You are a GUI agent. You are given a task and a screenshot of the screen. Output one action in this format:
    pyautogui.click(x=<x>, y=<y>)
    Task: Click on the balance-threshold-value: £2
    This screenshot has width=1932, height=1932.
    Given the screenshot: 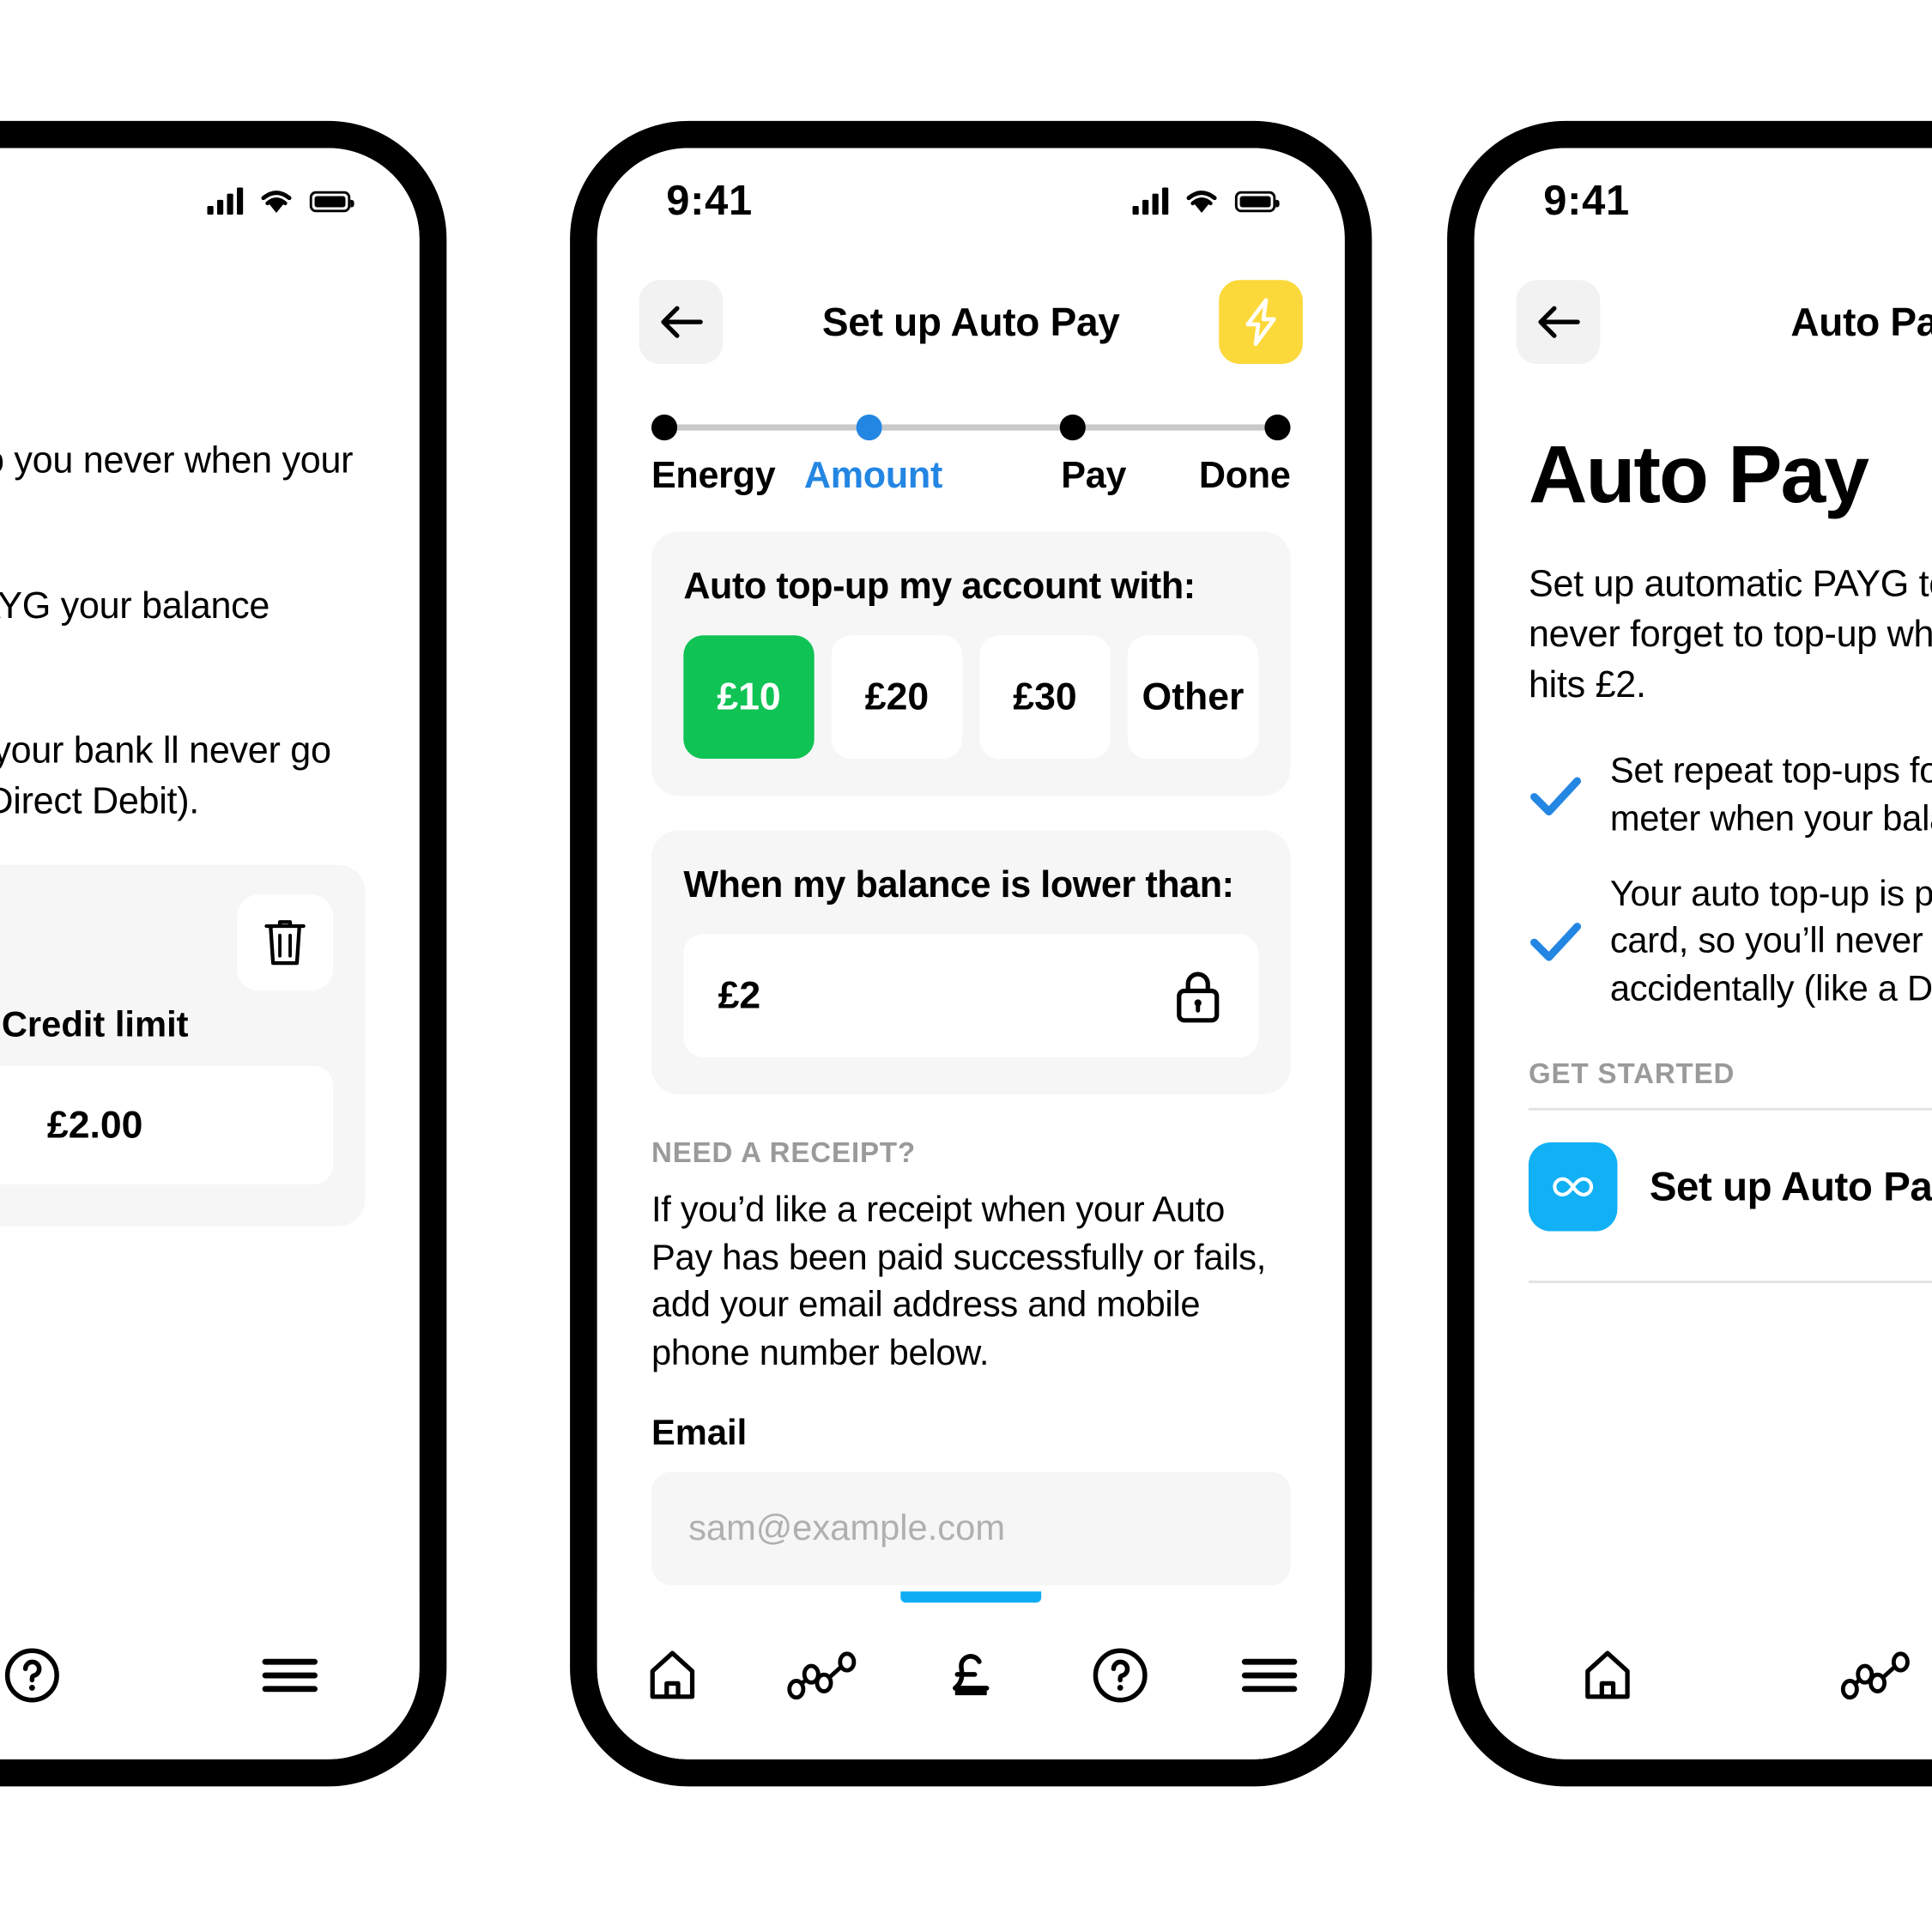 What is the action you would take?
    pyautogui.click(x=740, y=995)
    